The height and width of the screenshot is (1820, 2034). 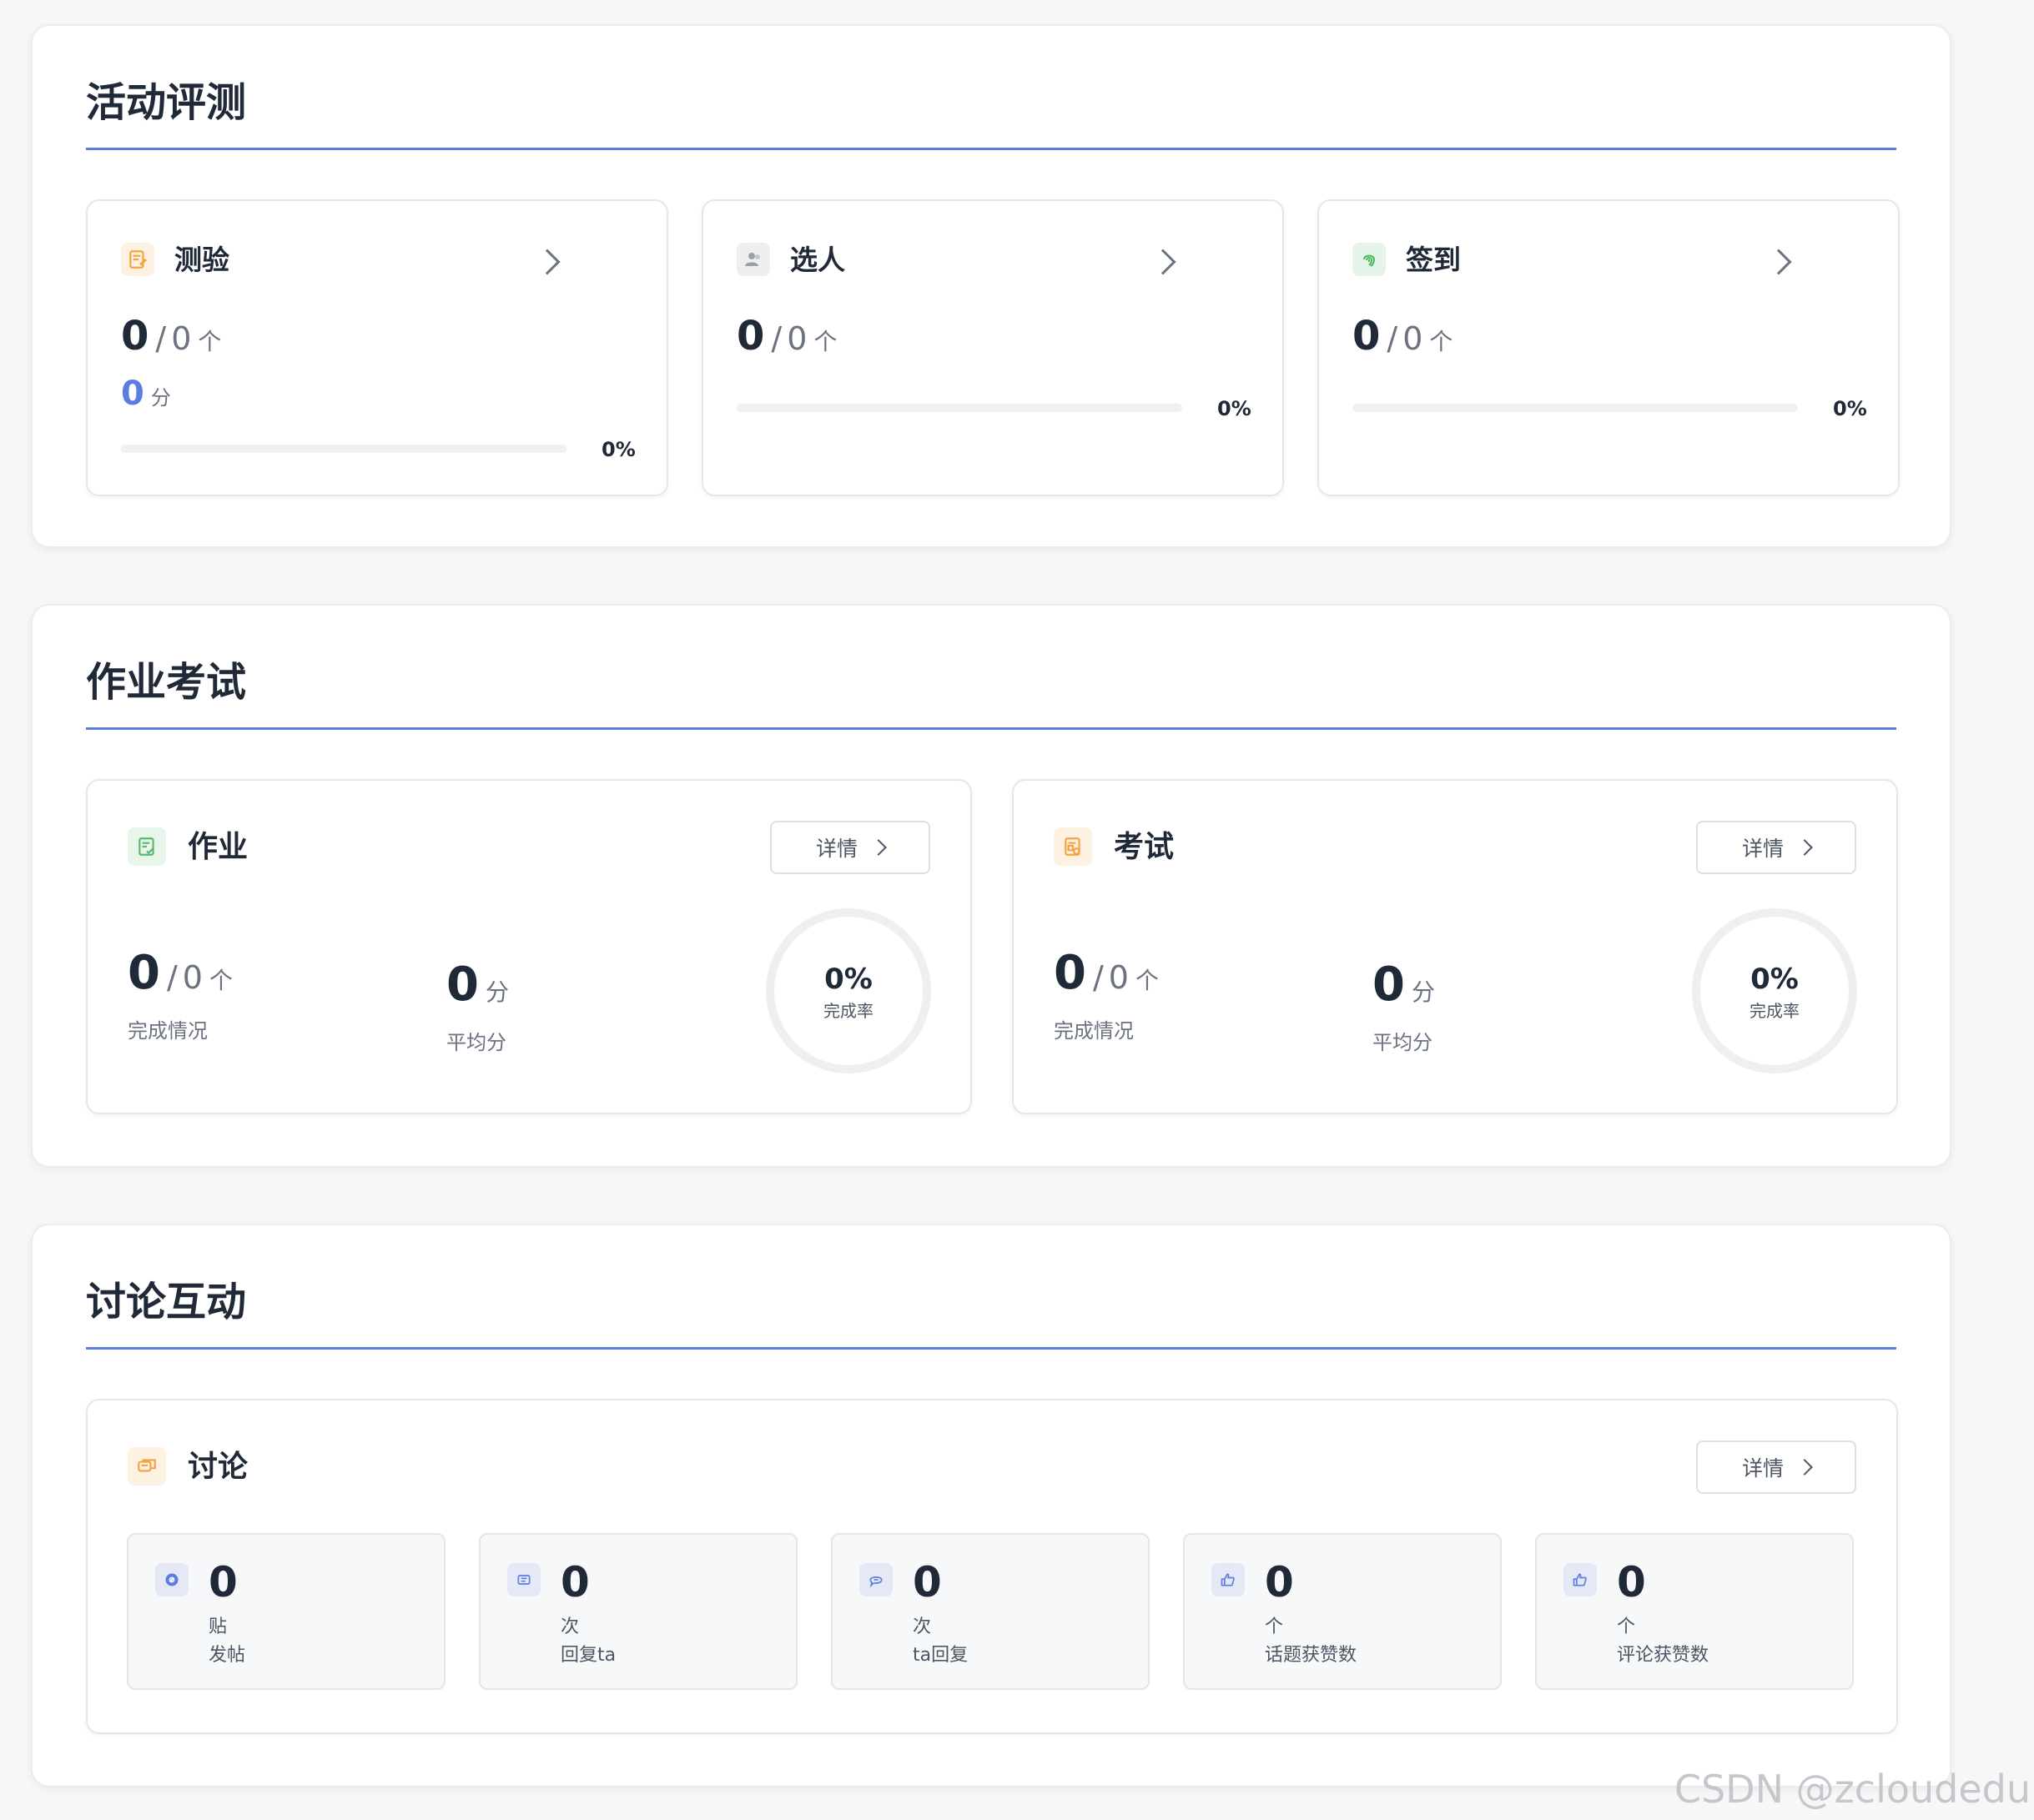 I want to click on discussion-icon, so click(x=147, y=1466).